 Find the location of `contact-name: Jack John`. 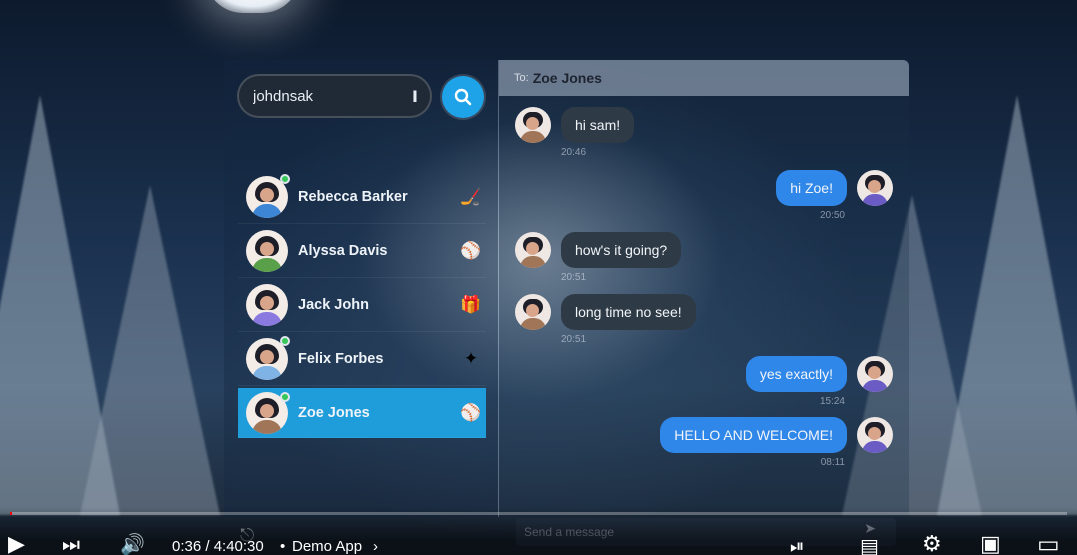

contact-name: Jack John is located at coordinates (333, 304).